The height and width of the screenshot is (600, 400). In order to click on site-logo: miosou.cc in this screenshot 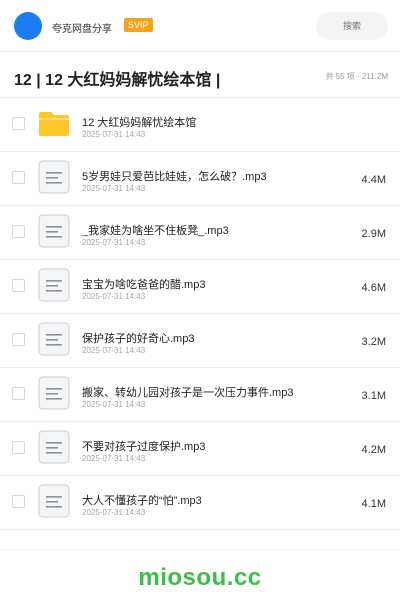, I will do `click(200, 577)`.